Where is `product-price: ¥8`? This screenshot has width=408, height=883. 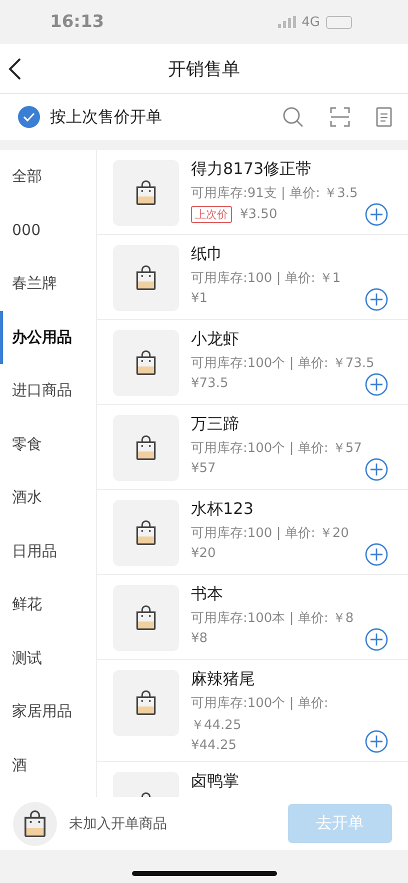 product-price: ¥8 is located at coordinates (199, 638).